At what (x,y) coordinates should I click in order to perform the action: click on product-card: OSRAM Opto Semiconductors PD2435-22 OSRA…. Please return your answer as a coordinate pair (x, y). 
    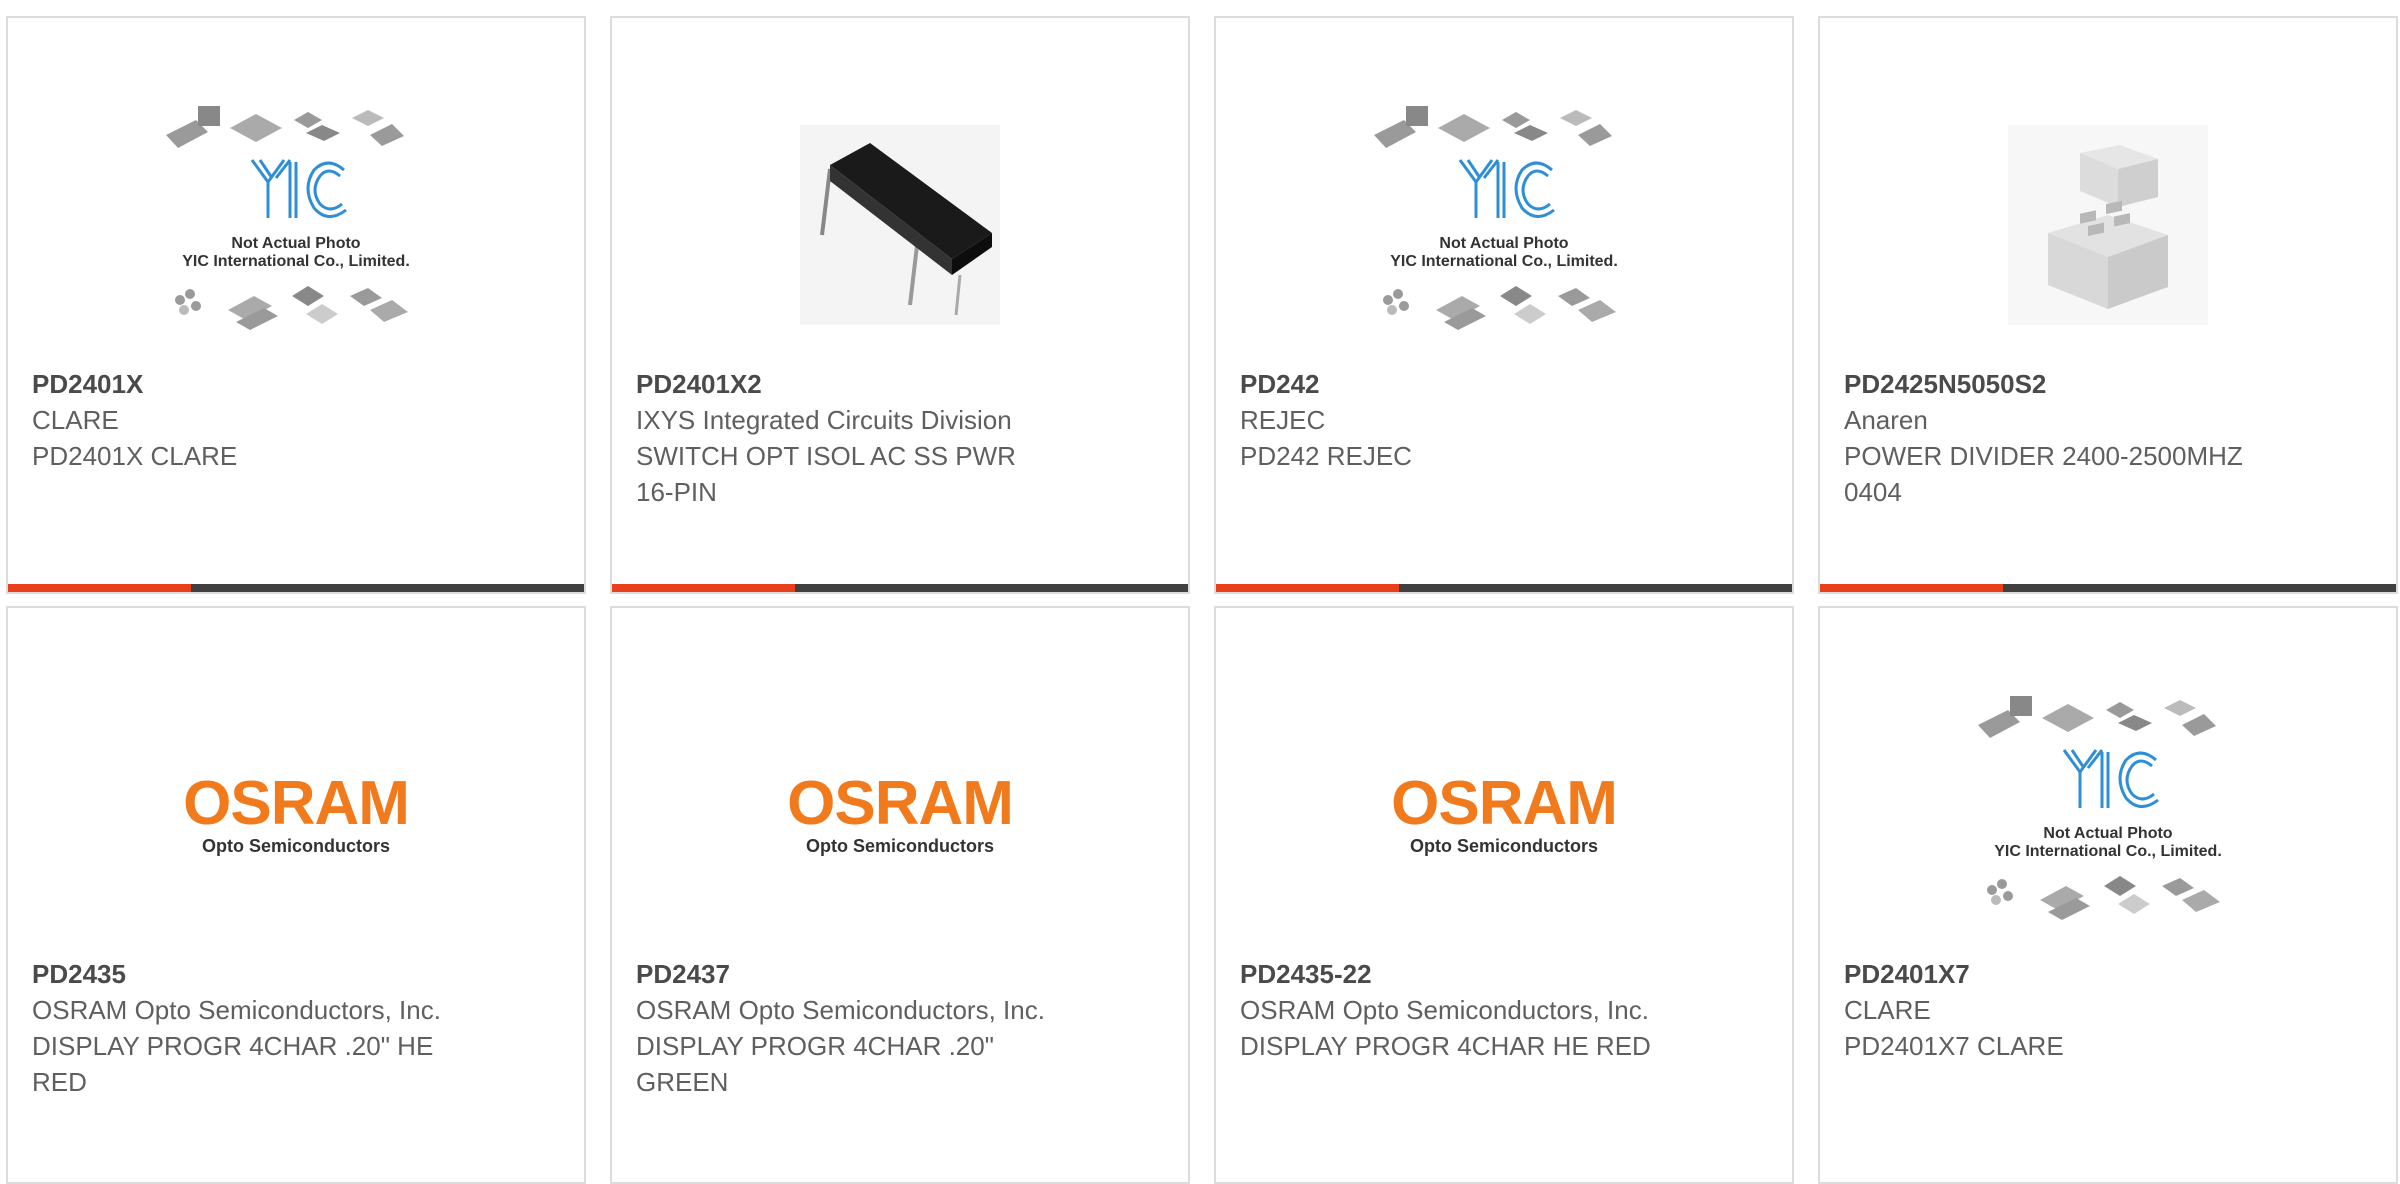
    Looking at the image, I should click on (1504, 895).